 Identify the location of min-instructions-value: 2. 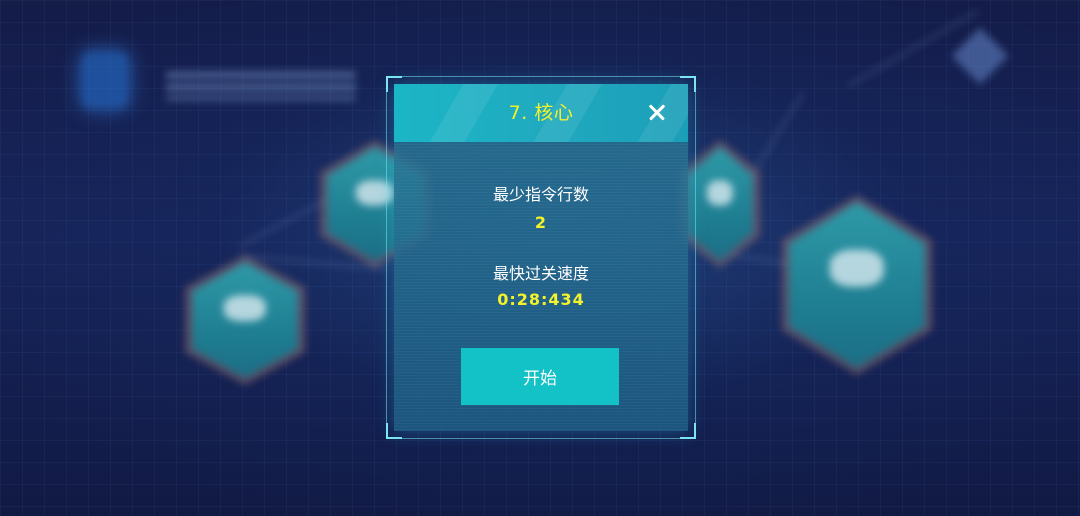
(541, 222).